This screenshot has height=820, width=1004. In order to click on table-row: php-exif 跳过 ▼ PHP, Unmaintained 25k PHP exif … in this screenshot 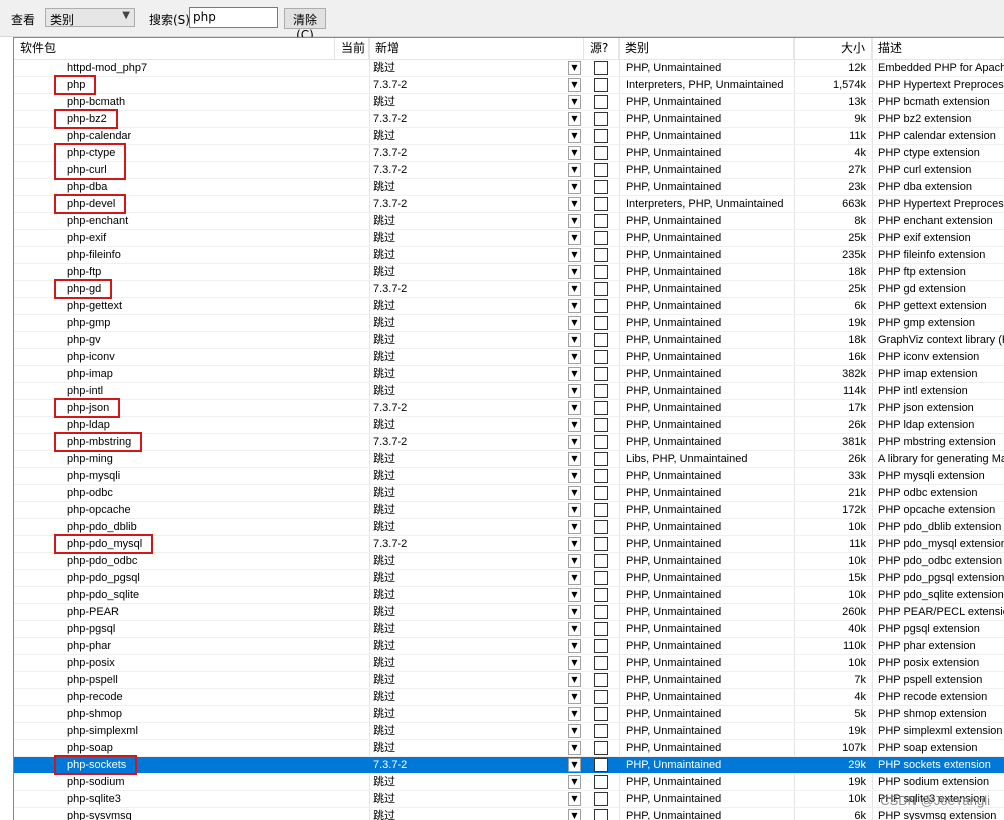, I will do `click(509, 238)`.